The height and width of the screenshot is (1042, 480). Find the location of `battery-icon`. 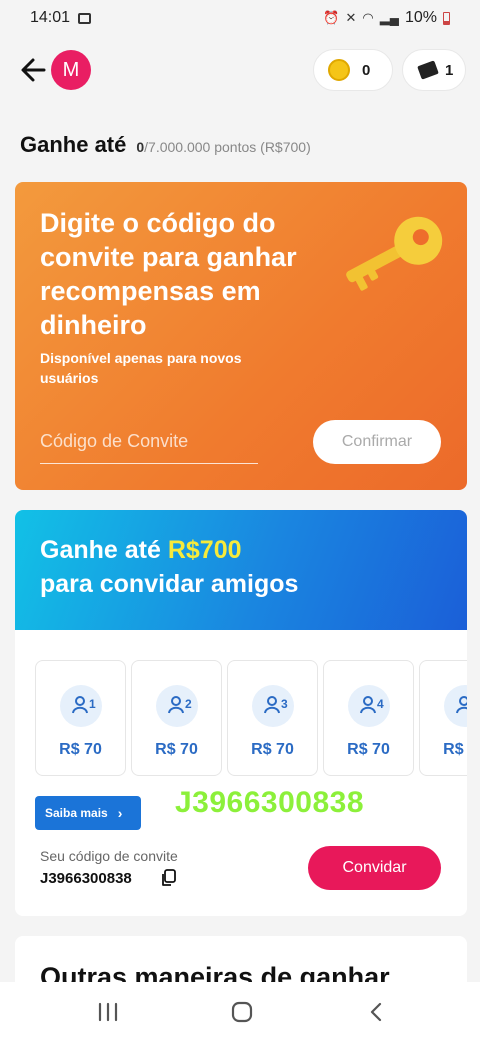

battery-icon is located at coordinates (446, 18).